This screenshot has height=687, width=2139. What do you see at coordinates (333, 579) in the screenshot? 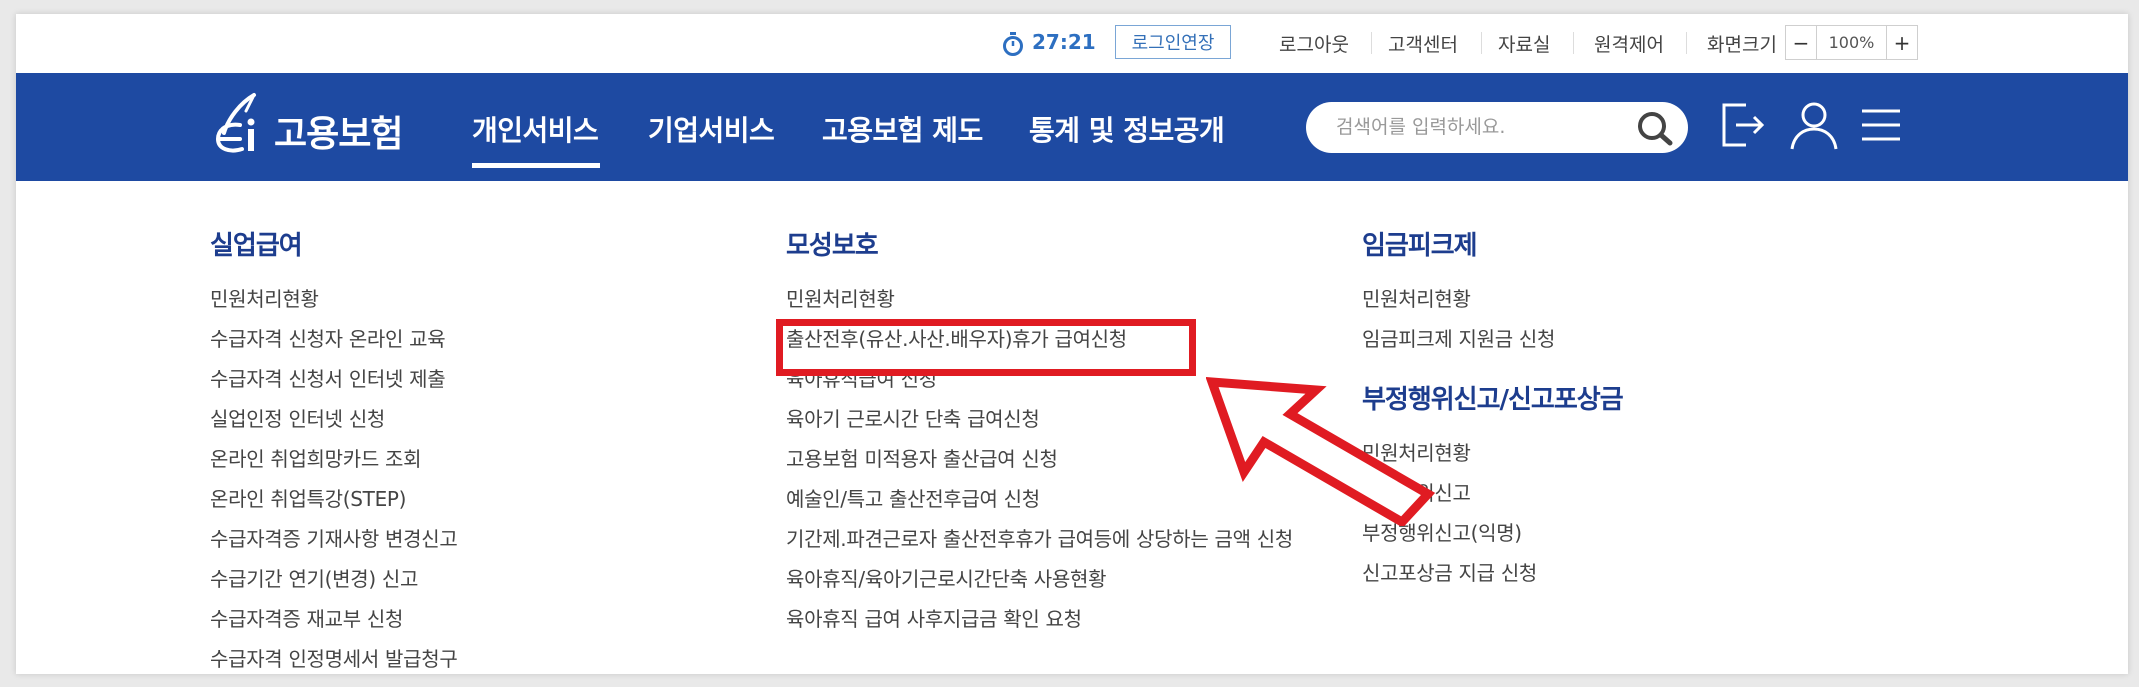
I see `list-item: 수급기간 연기(변경) 신고` at bounding box center [333, 579].